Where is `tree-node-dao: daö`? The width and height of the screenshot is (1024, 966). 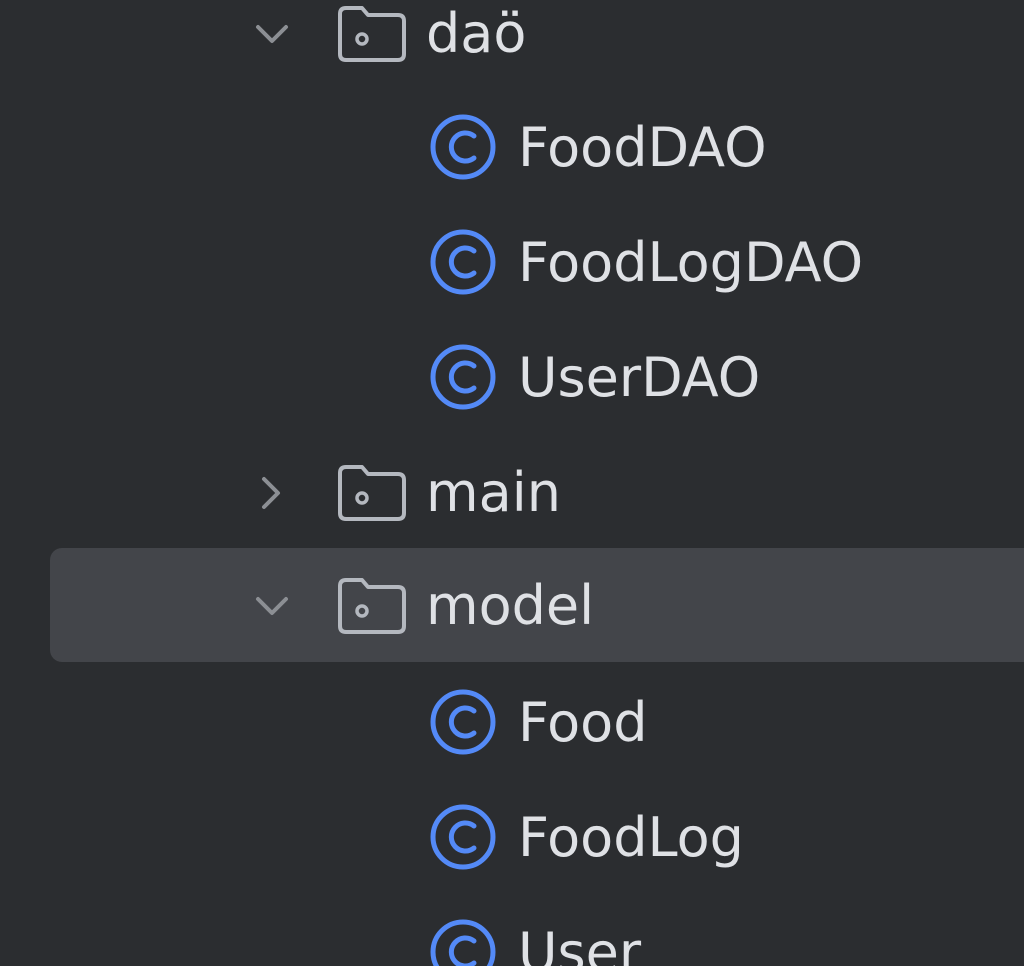 tree-node-dao: daö is located at coordinates (512, 45).